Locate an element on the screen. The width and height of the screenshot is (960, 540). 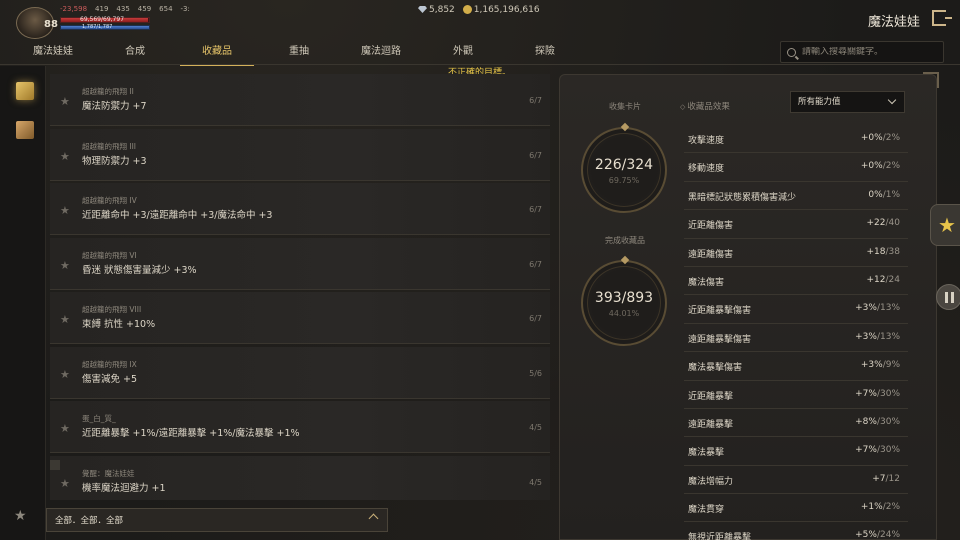
stat-value: 654 is located at coordinates (166, 9).